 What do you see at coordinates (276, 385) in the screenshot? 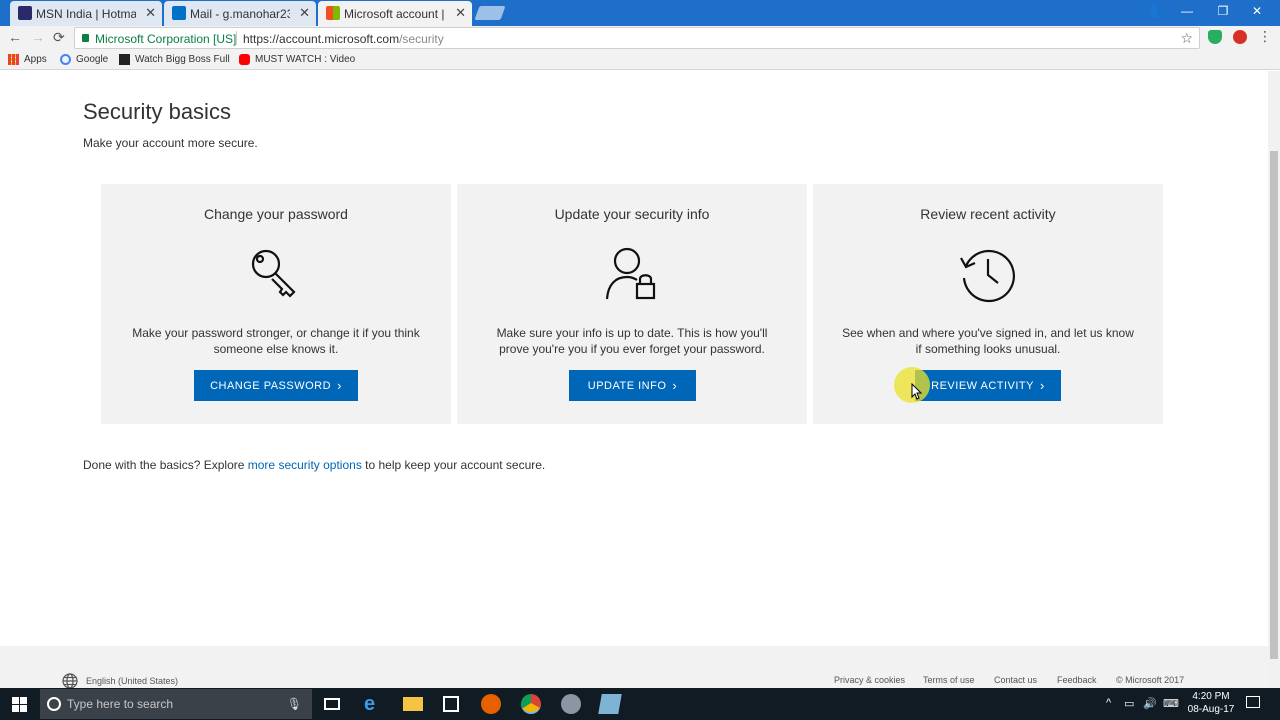
I see `change-password-button: CHANGE PASSWORD ›` at bounding box center [276, 385].